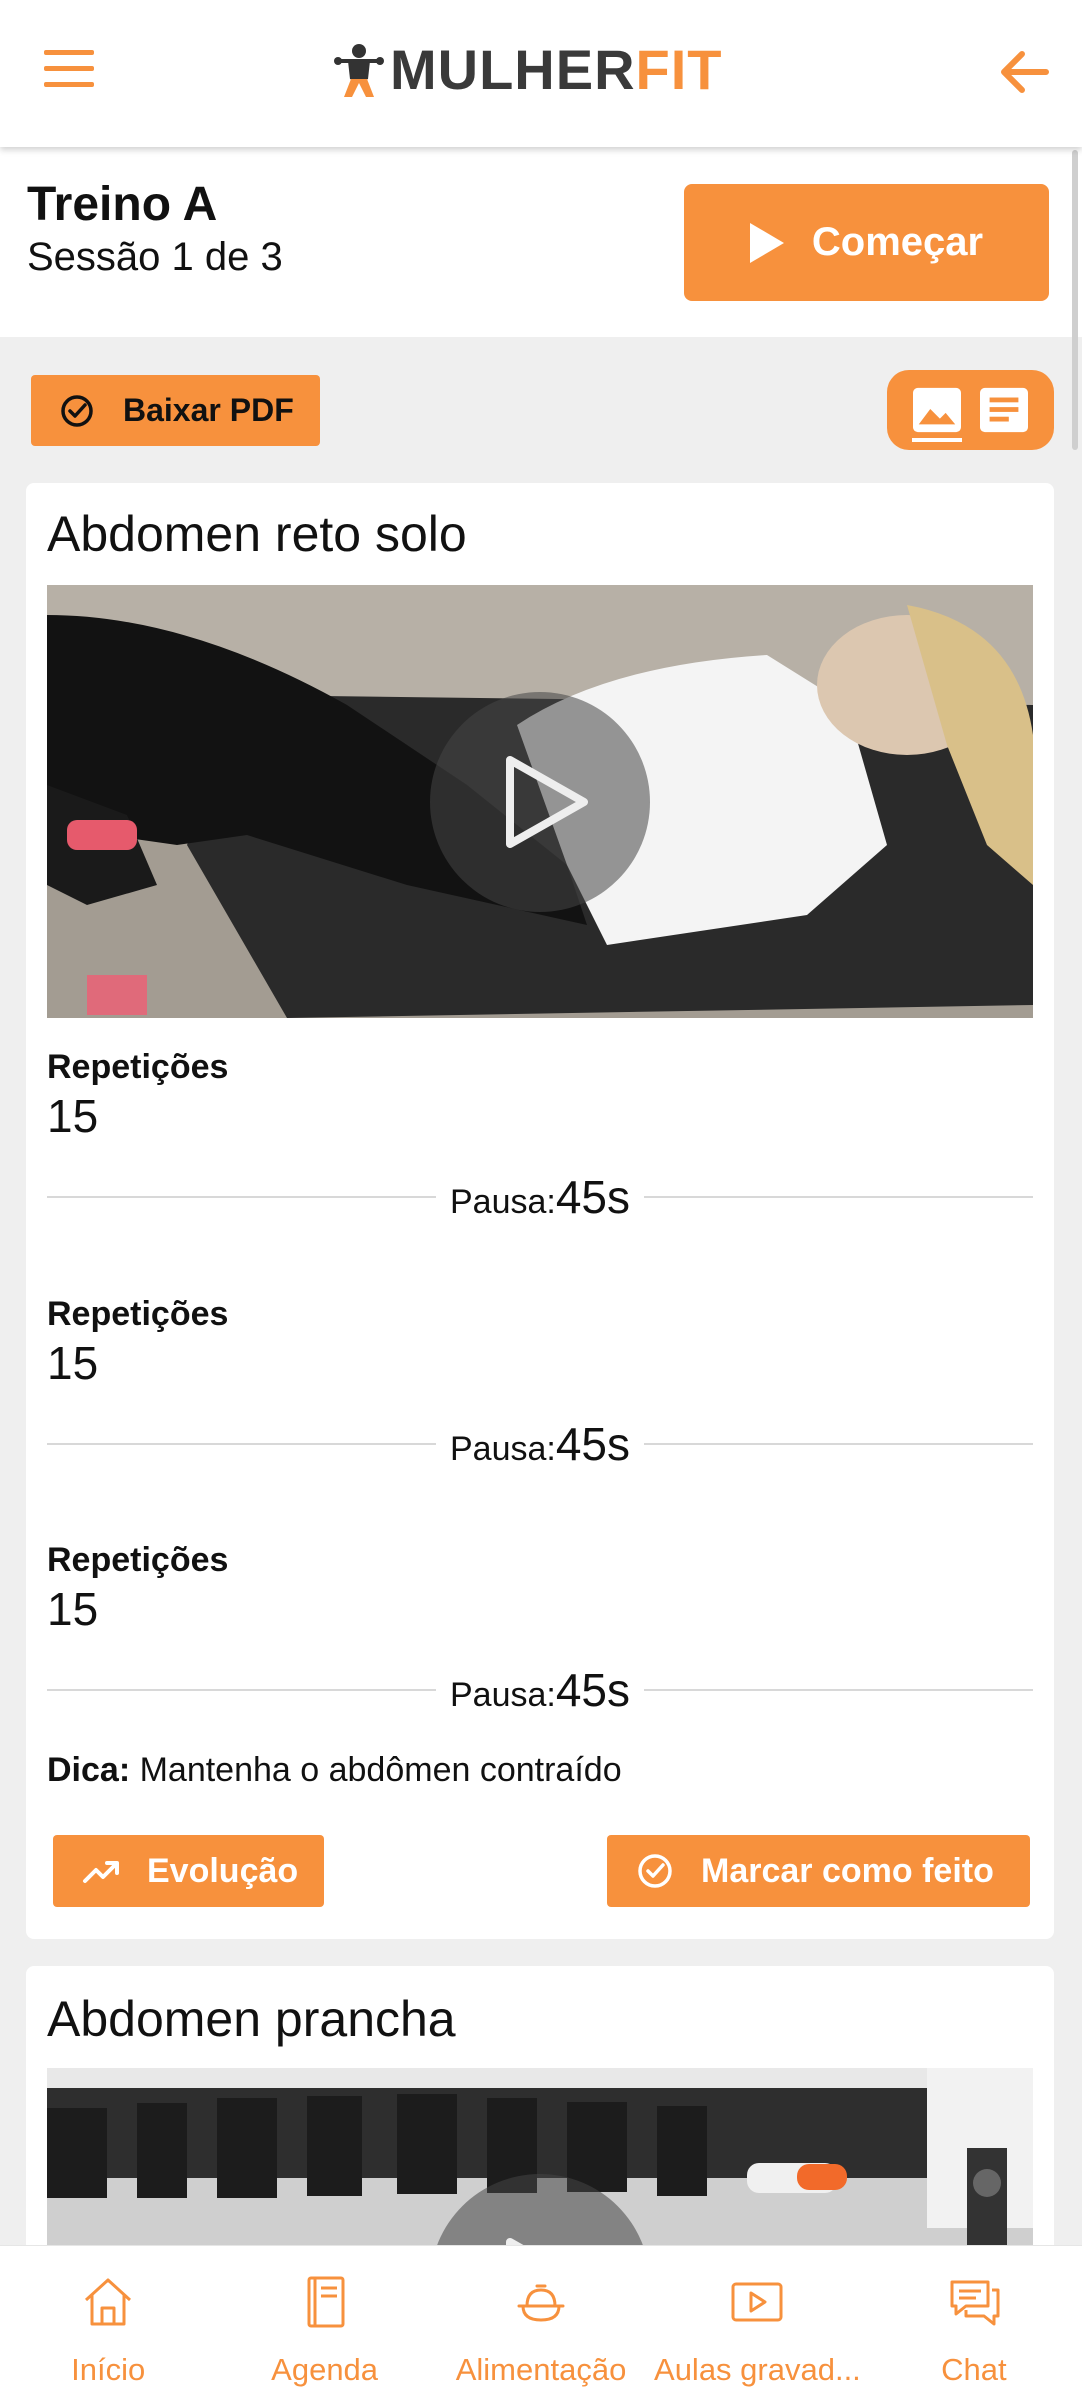 The image size is (1082, 2402). I want to click on evolution-button: Evolução, so click(188, 1871).